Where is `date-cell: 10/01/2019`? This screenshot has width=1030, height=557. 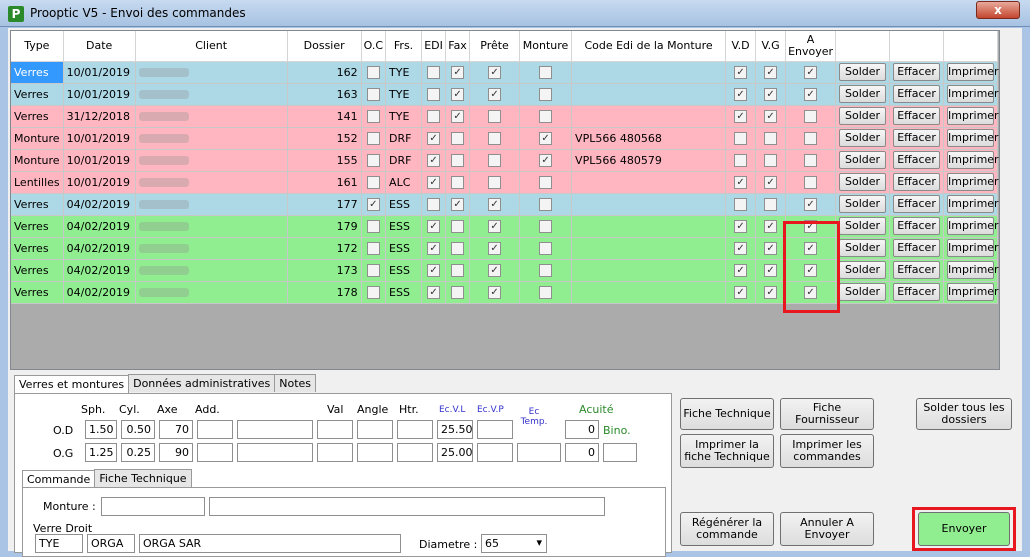 date-cell: 10/01/2019 is located at coordinates (99, 138).